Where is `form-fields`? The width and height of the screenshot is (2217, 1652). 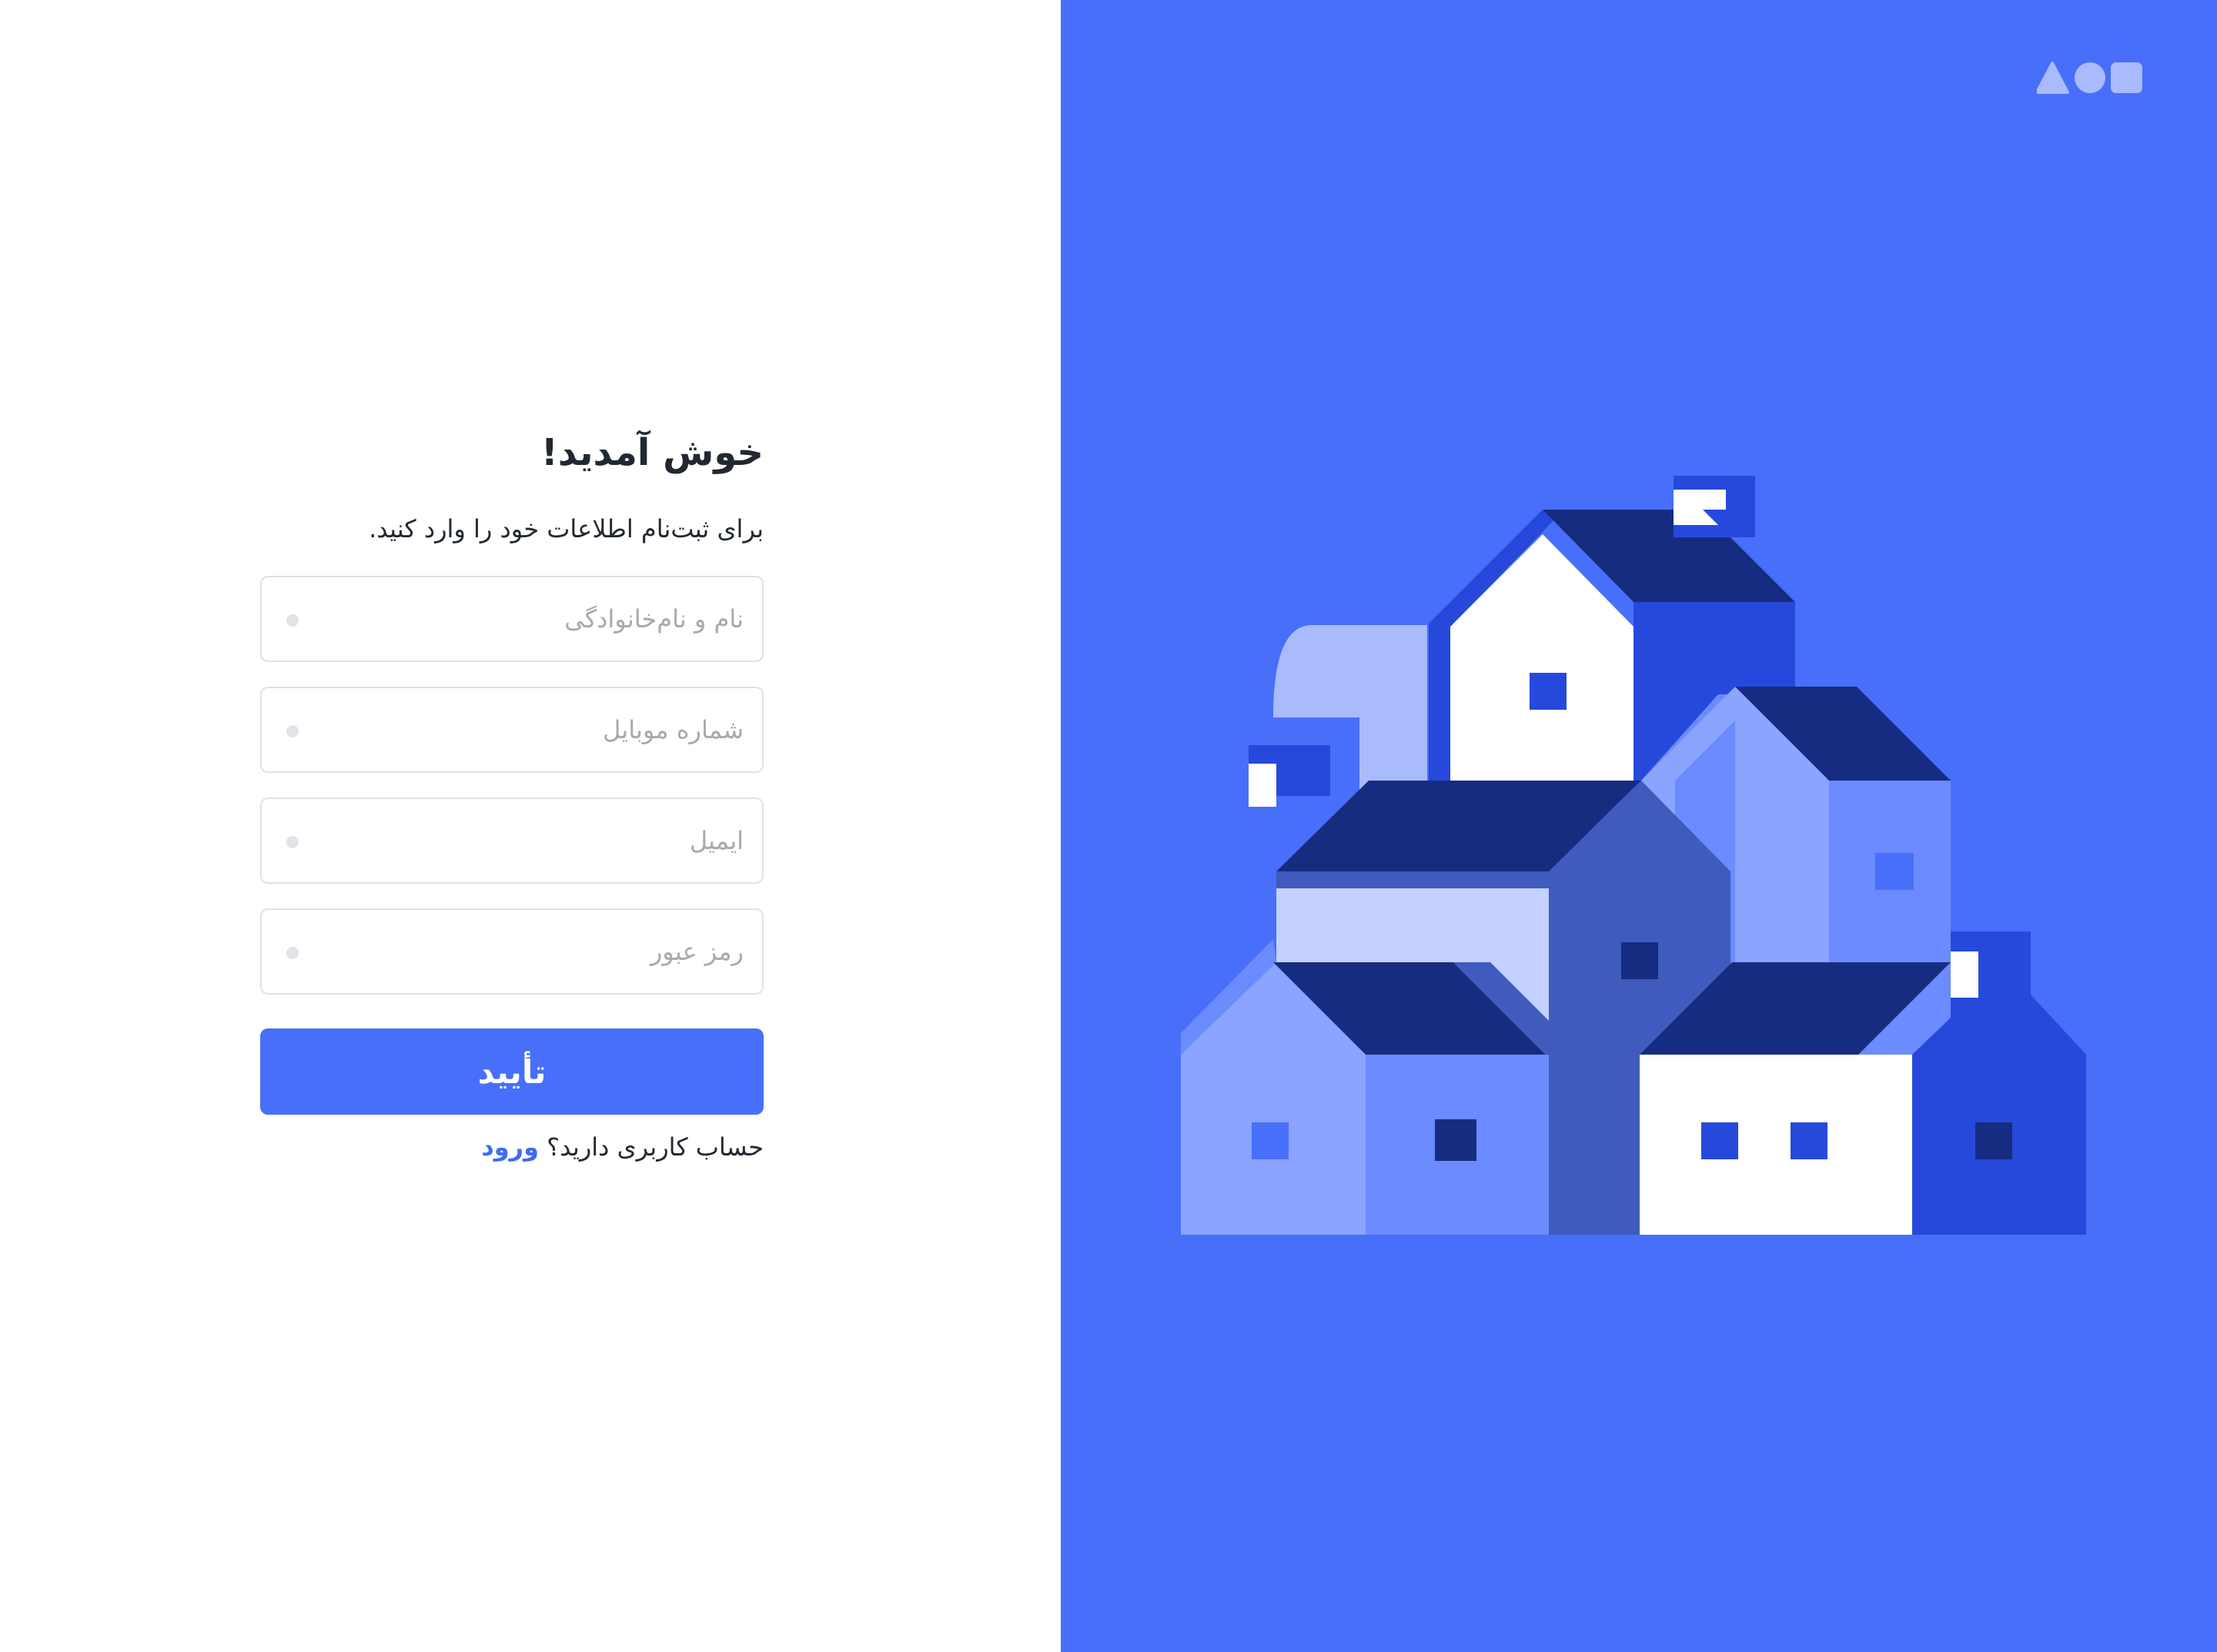
form-fields is located at coordinates (512, 785).